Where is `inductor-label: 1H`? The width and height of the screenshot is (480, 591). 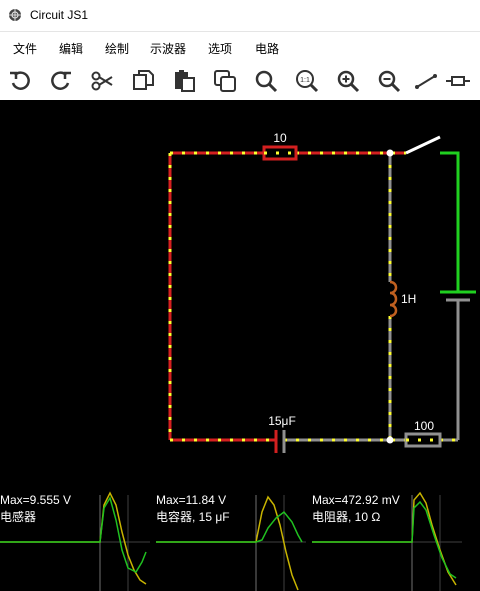
inductor-label: 1H is located at coordinates (408, 299).